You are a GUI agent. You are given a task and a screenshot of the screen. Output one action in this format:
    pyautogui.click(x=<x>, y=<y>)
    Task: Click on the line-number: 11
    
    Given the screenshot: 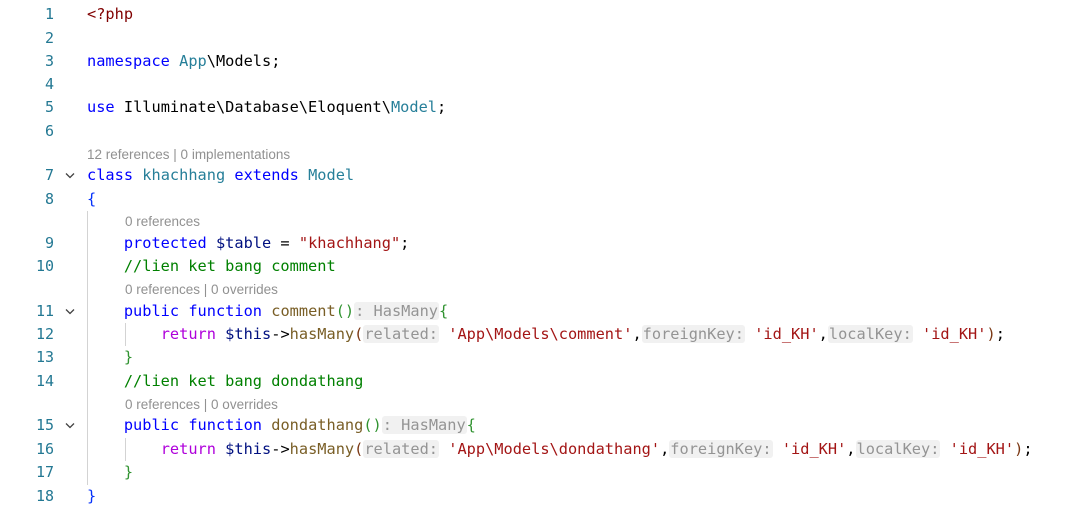 What is the action you would take?
    pyautogui.click(x=44, y=311)
    